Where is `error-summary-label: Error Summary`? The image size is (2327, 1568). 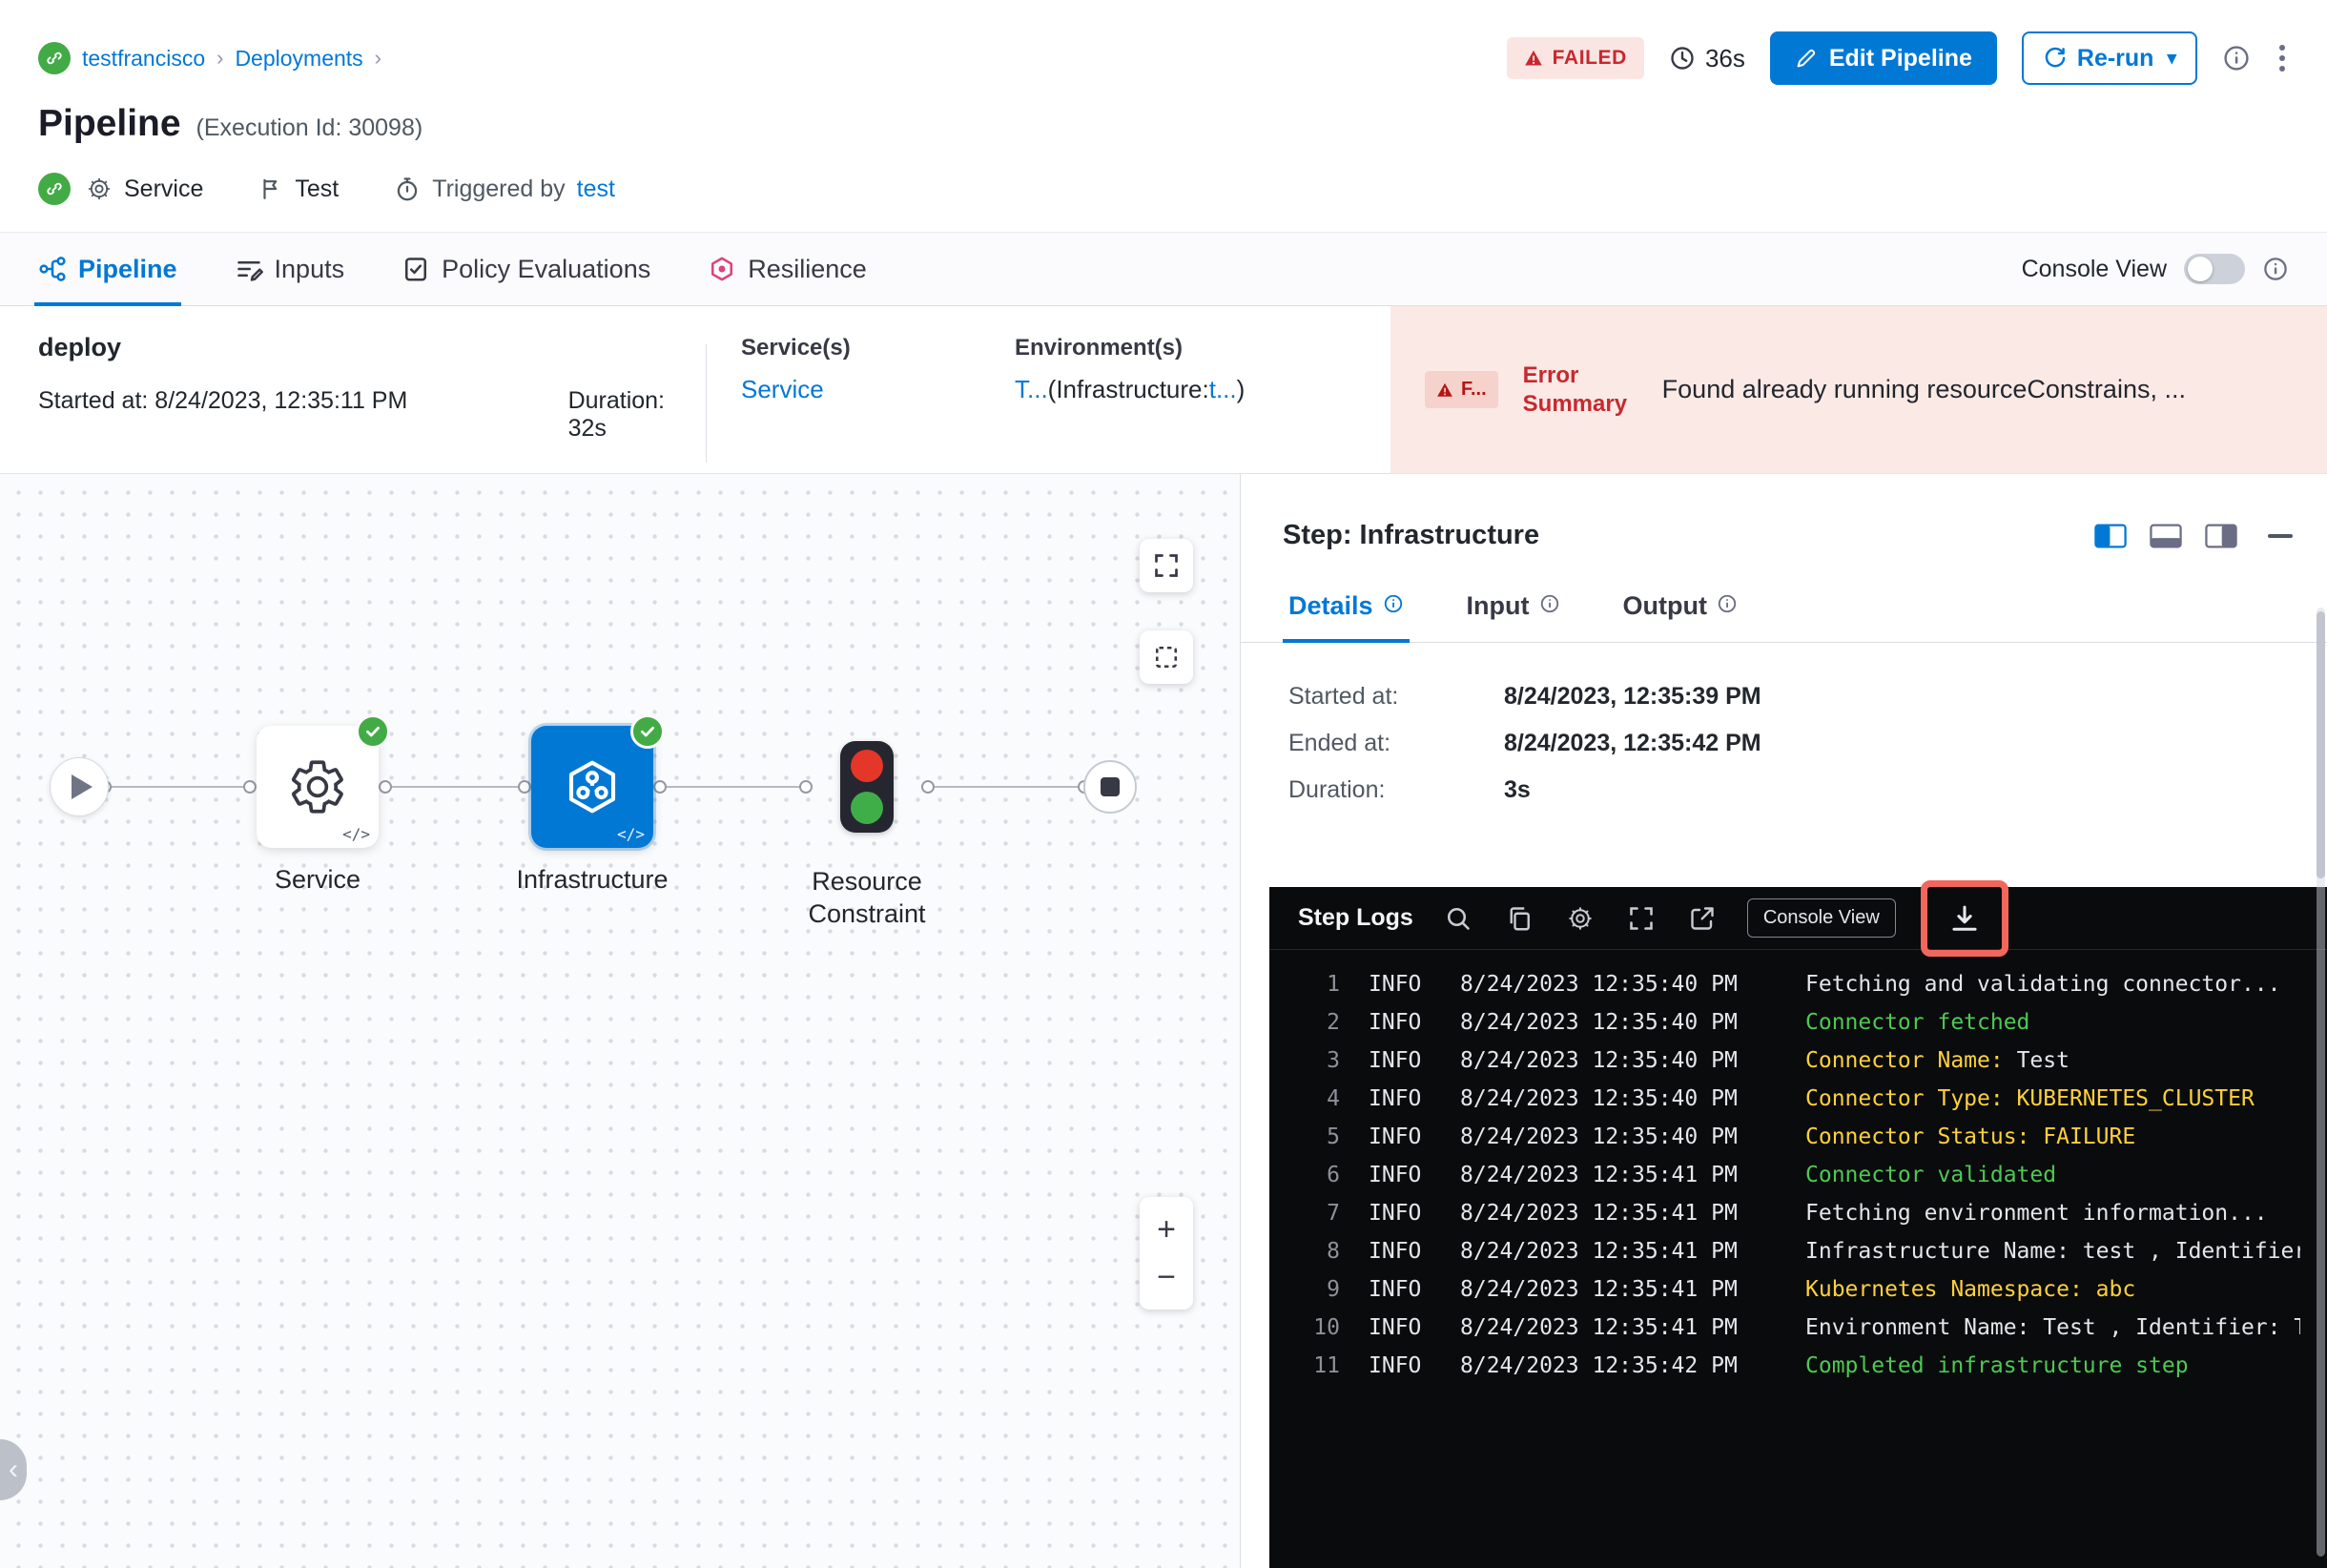
error-summary-label: Error Summary is located at coordinates (1575, 389).